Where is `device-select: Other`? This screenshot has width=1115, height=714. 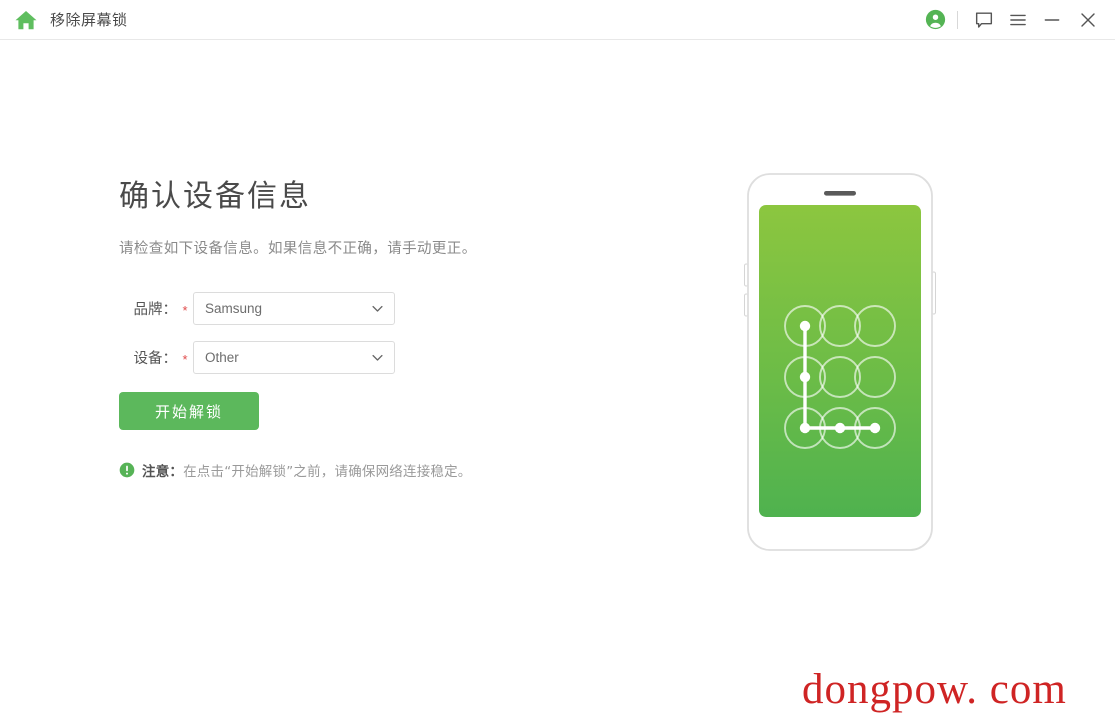 device-select: Other is located at coordinates (294, 357).